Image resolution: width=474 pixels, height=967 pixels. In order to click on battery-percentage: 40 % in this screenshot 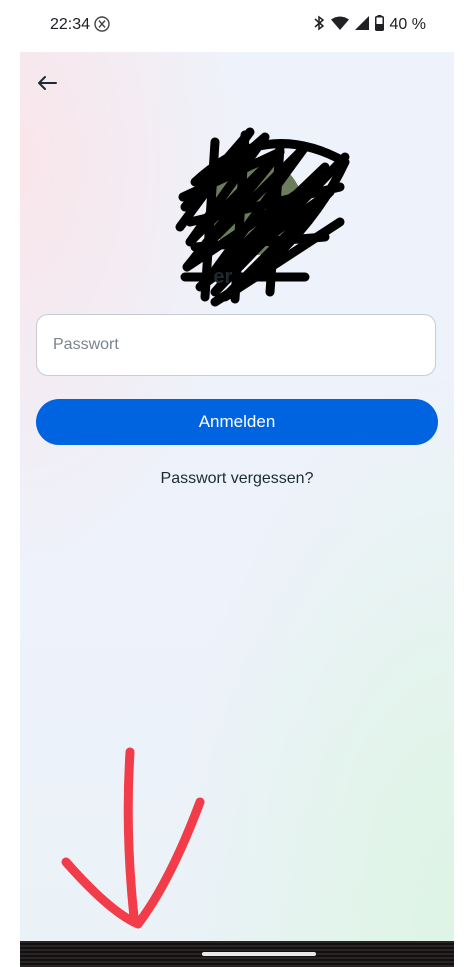, I will do `click(407, 24)`.